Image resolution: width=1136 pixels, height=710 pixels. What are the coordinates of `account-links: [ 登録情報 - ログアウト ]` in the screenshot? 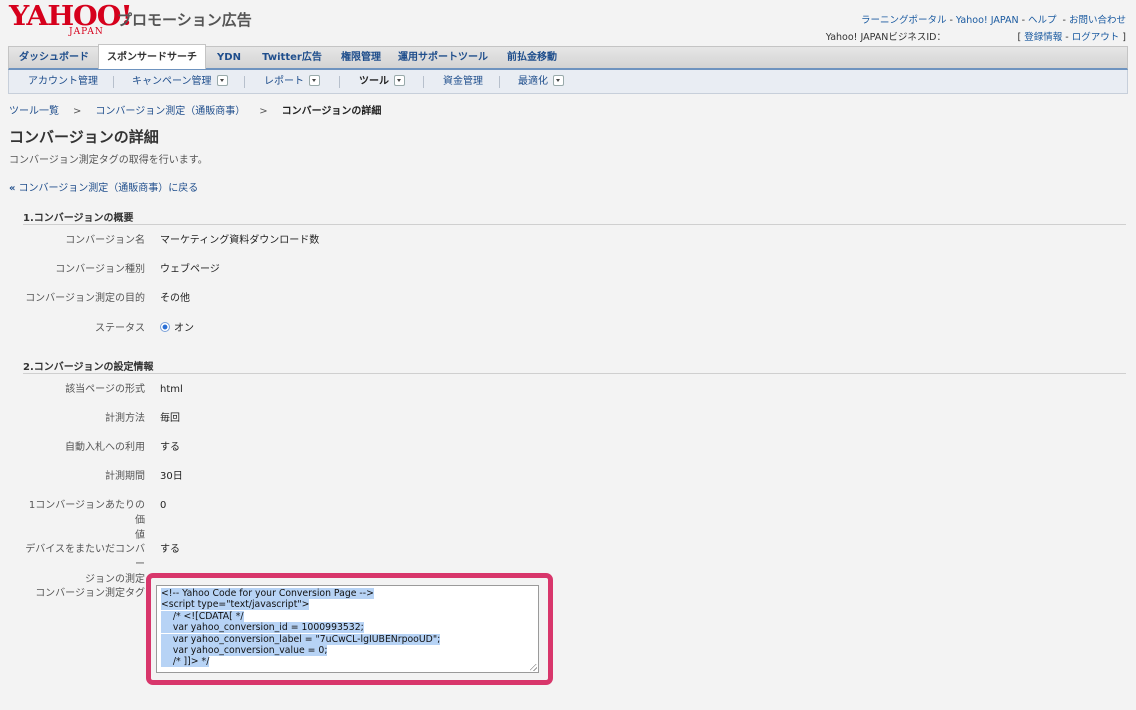 It's located at (1071, 37).